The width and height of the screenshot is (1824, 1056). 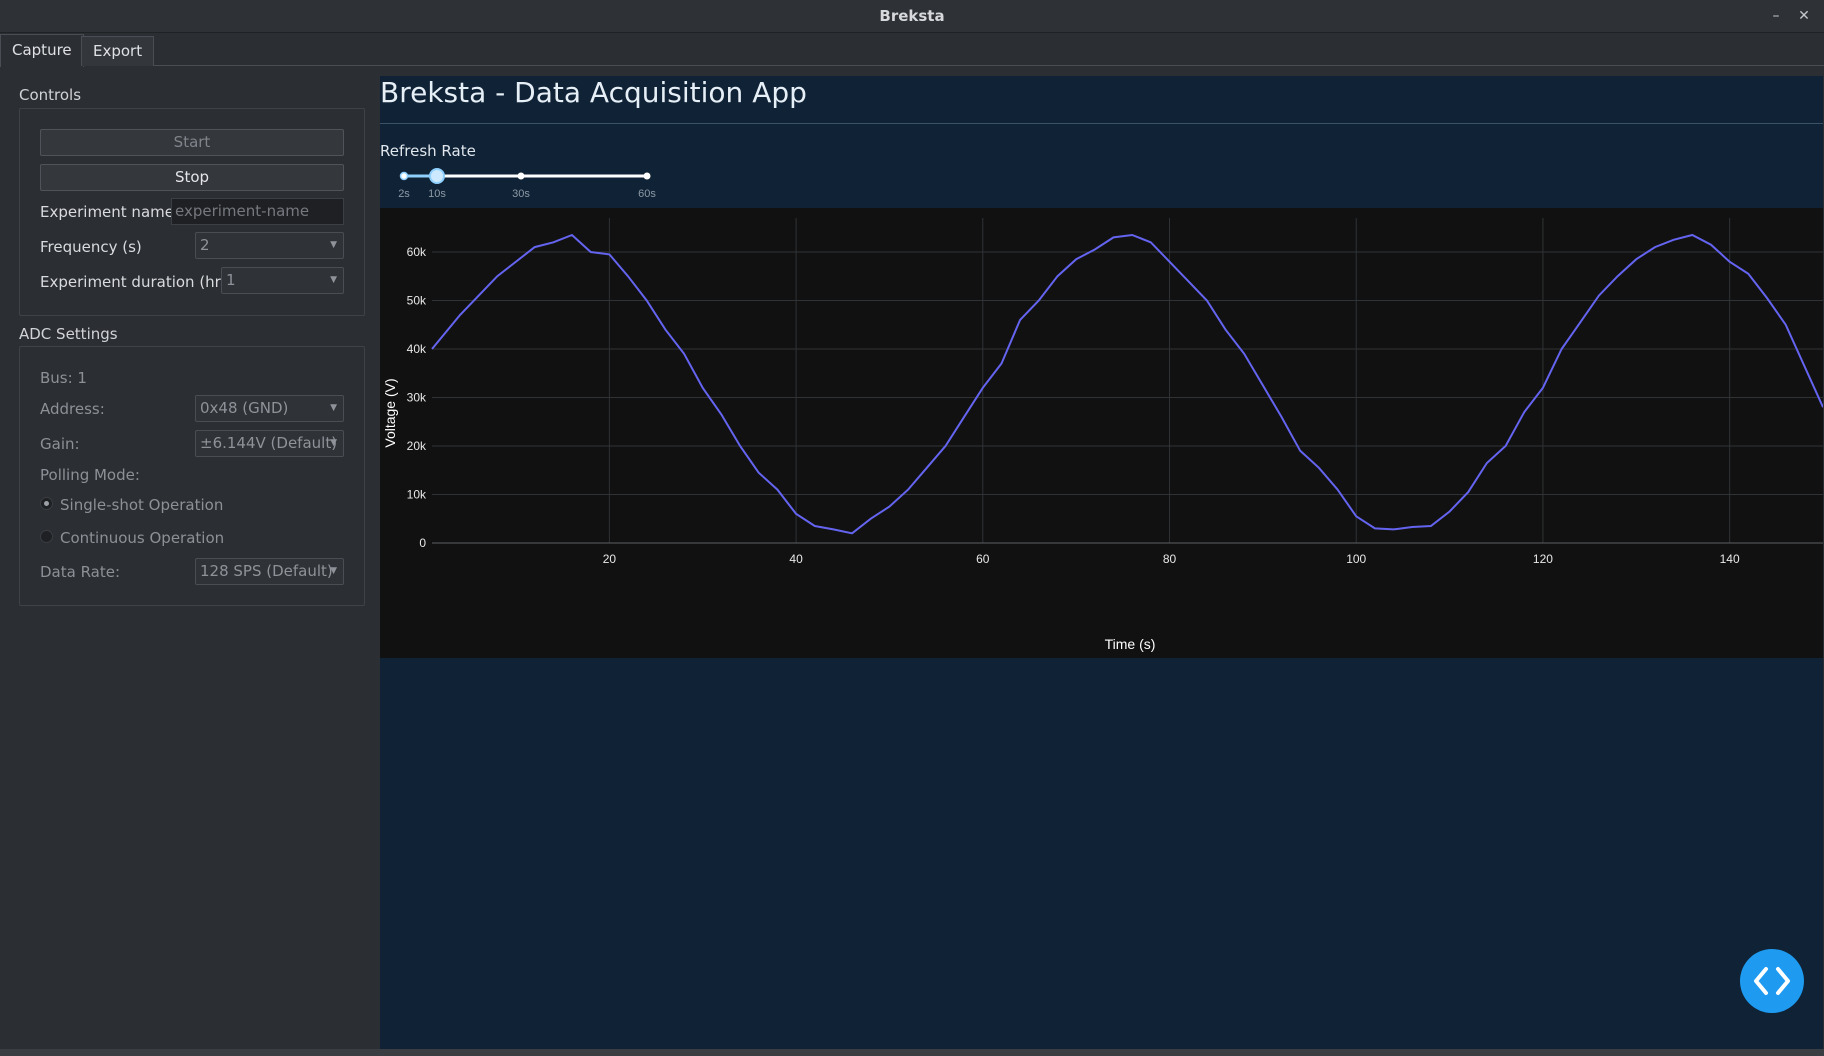 What do you see at coordinates (647, 194) in the screenshot?
I see `slider-mark-label: 60s` at bounding box center [647, 194].